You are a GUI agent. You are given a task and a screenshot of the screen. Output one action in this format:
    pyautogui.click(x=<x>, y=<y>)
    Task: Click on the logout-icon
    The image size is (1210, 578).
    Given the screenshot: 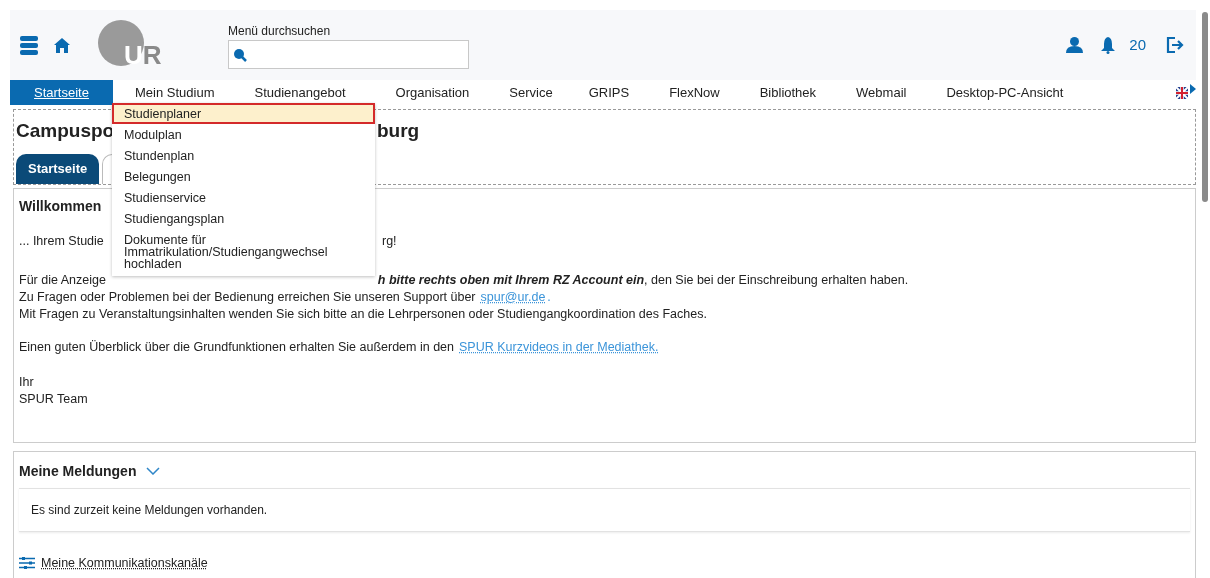 What is the action you would take?
    pyautogui.click(x=1175, y=45)
    